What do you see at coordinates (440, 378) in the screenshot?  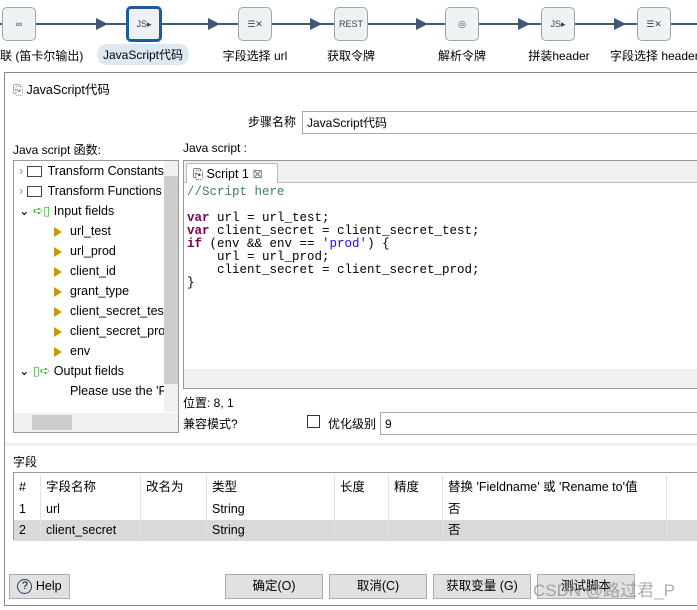 I see `editor-horizontal-scrollbar` at bounding box center [440, 378].